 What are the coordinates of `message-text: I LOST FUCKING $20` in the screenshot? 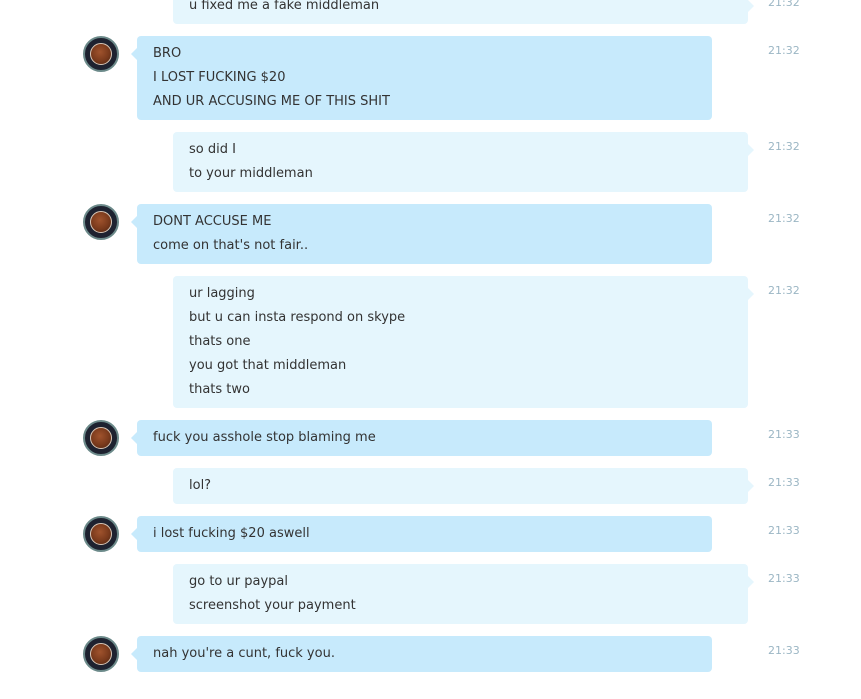 It's located at (219, 77).